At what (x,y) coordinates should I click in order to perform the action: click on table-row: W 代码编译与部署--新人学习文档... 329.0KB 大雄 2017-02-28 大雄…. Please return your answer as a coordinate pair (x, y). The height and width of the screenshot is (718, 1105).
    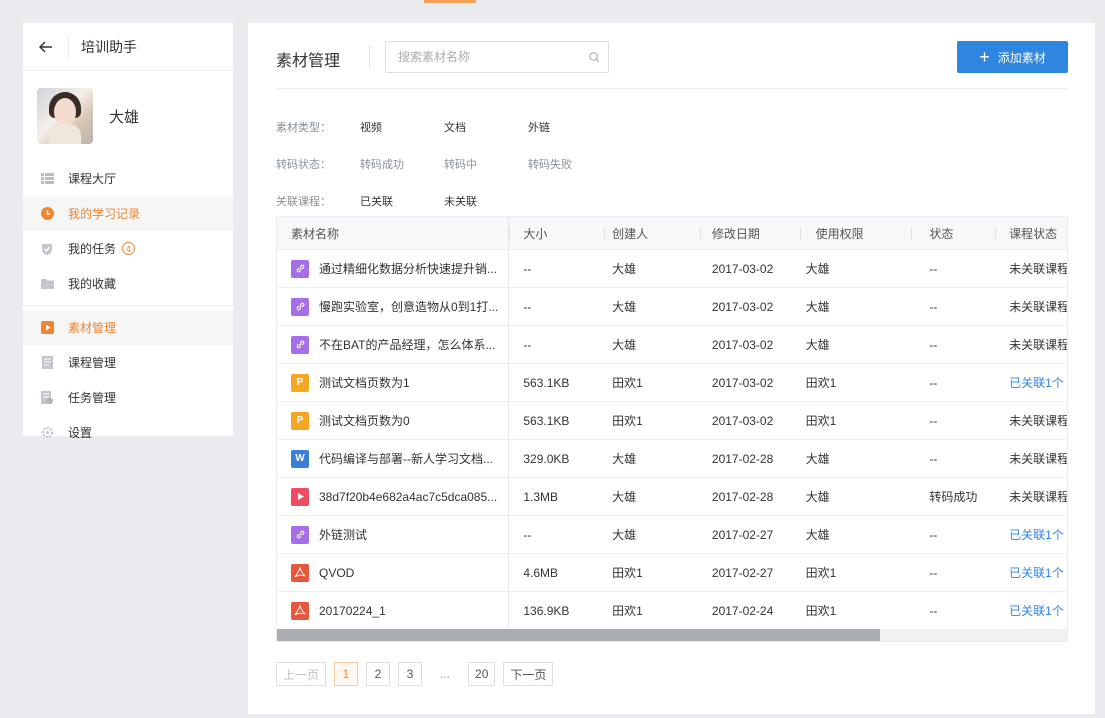
    Looking at the image, I should click on (672, 458).